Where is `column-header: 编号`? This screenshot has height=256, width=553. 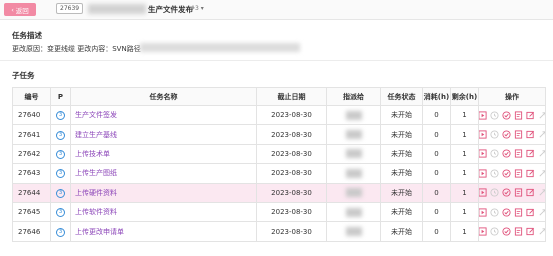
column-header: 编号 is located at coordinates (31, 96).